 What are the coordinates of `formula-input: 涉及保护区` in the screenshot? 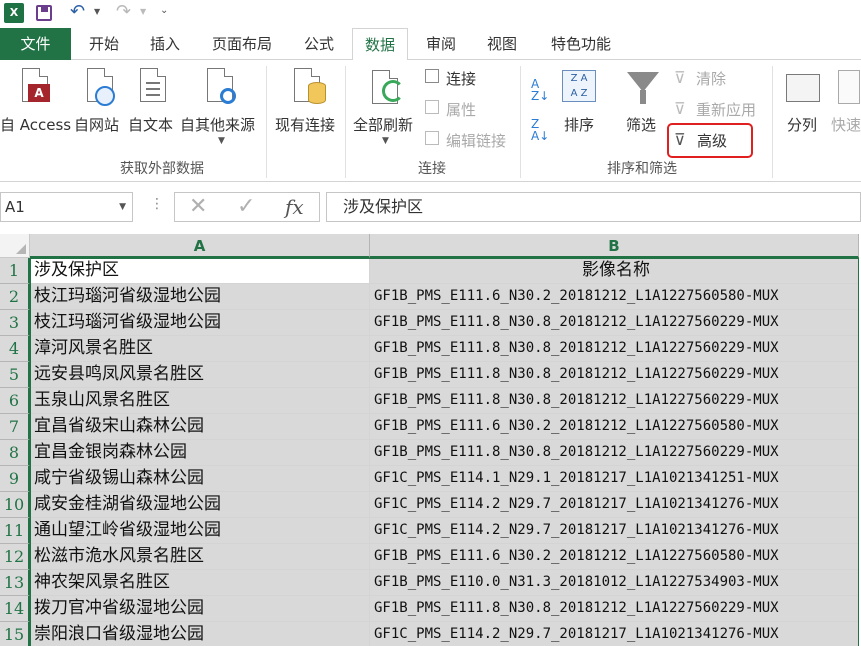 It's located at (593, 207).